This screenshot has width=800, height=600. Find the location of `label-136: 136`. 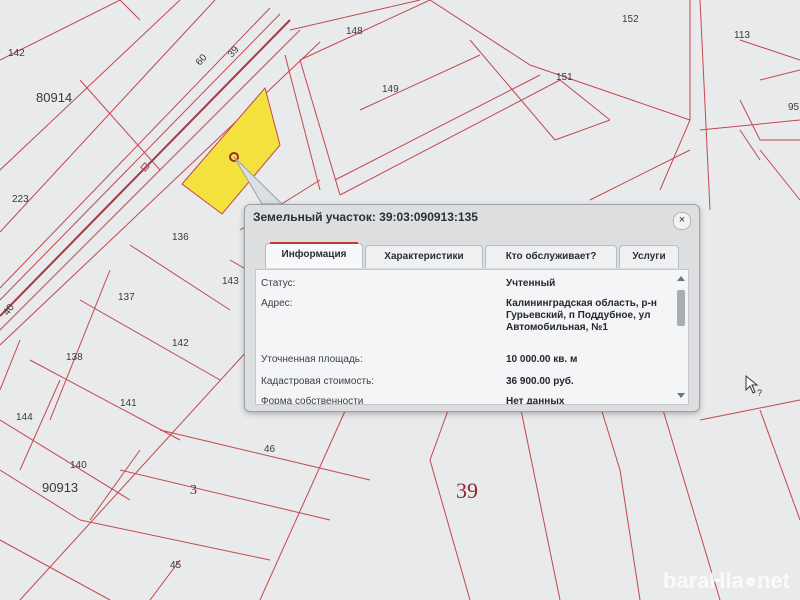

label-136: 136 is located at coordinates (180, 237).